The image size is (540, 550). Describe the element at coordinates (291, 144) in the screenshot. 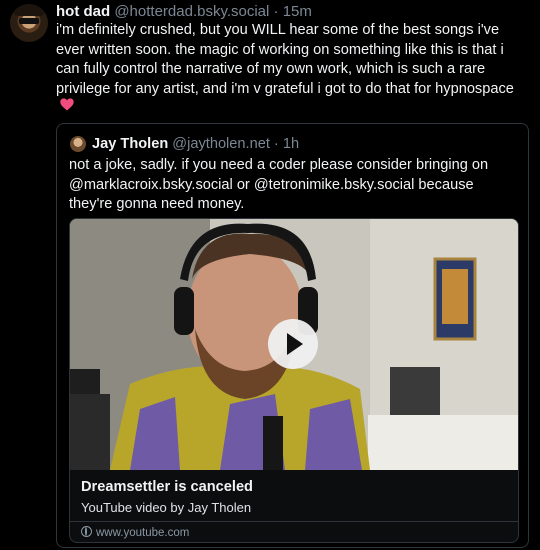

I see `quote-time: 1h` at that location.